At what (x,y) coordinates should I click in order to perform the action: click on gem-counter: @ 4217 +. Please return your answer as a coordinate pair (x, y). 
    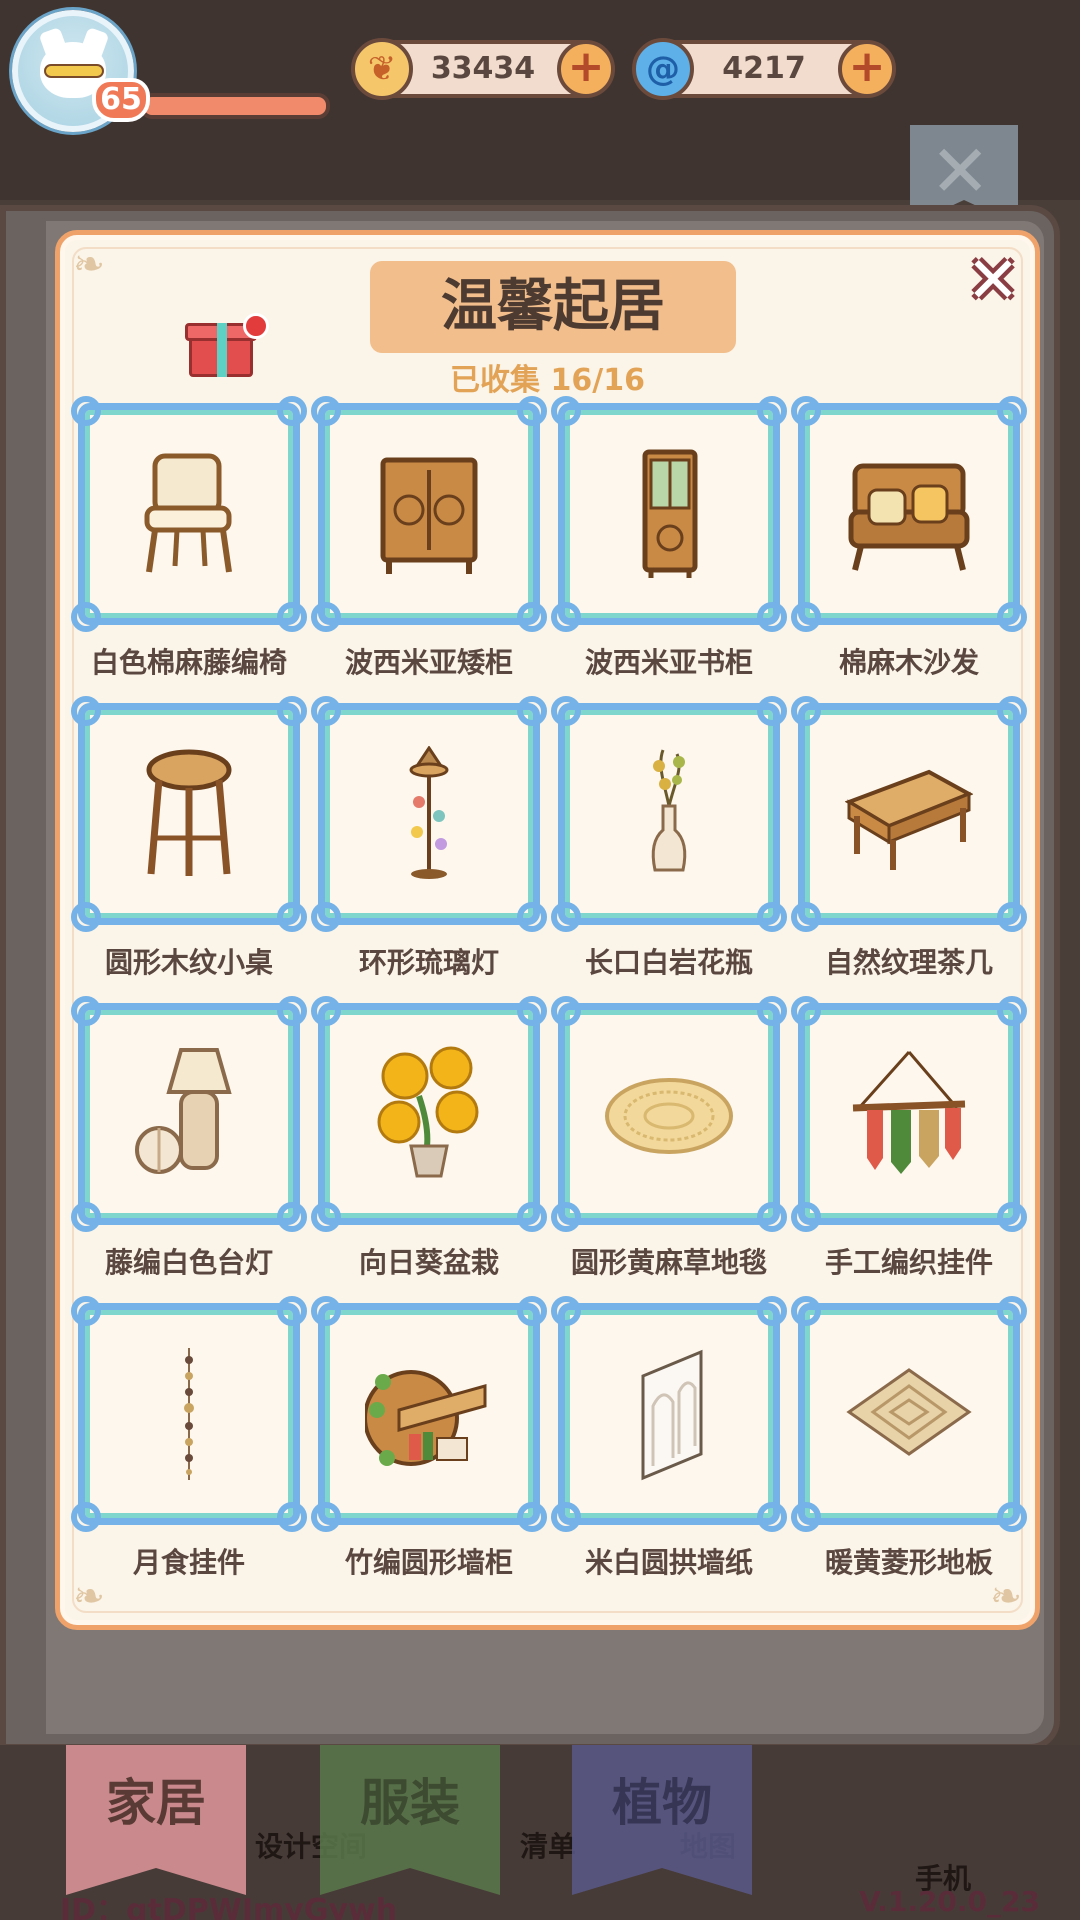
    Looking at the image, I should click on (764, 69).